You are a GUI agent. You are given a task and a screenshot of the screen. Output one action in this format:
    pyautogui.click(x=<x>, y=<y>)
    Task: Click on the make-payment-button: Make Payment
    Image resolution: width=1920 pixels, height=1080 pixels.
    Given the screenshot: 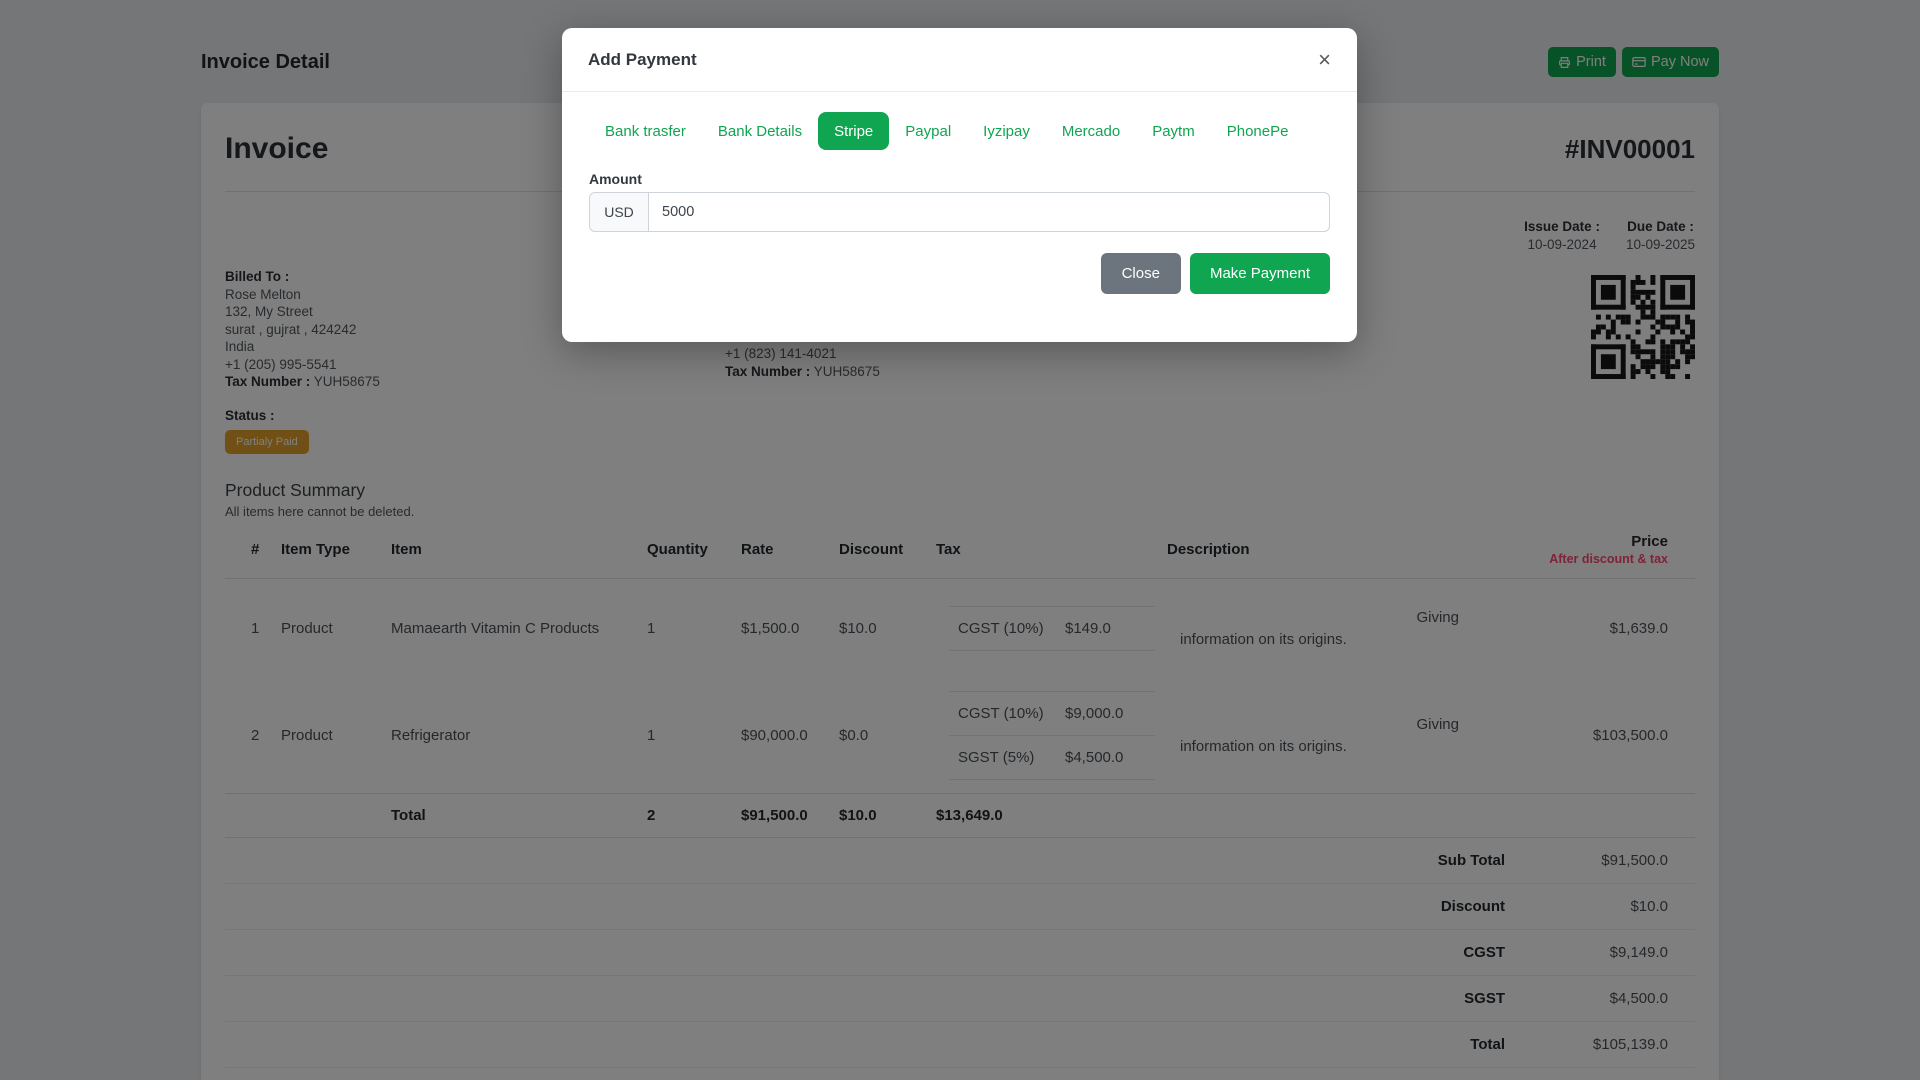 What is the action you would take?
    pyautogui.click(x=1259, y=273)
    